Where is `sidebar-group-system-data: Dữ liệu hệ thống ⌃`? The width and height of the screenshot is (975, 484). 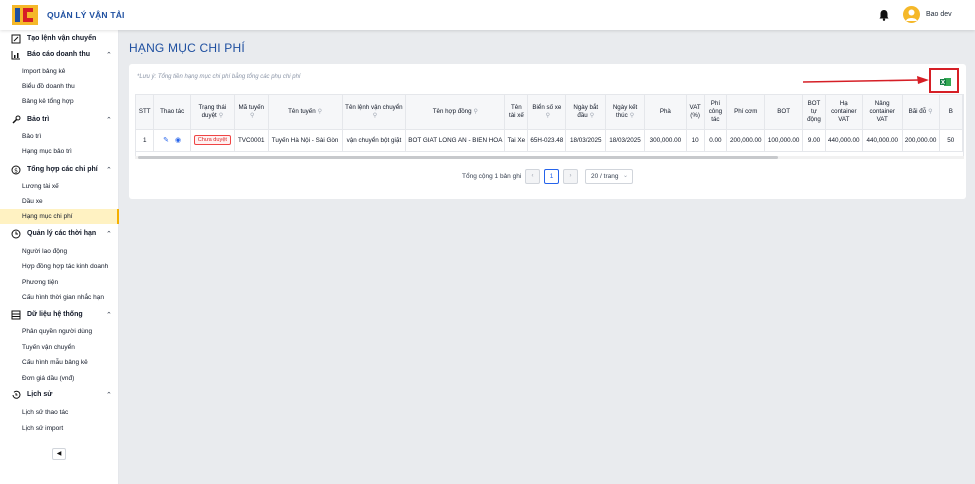 sidebar-group-system-data: Dữ liệu hệ thống ⌃ is located at coordinates (59, 315).